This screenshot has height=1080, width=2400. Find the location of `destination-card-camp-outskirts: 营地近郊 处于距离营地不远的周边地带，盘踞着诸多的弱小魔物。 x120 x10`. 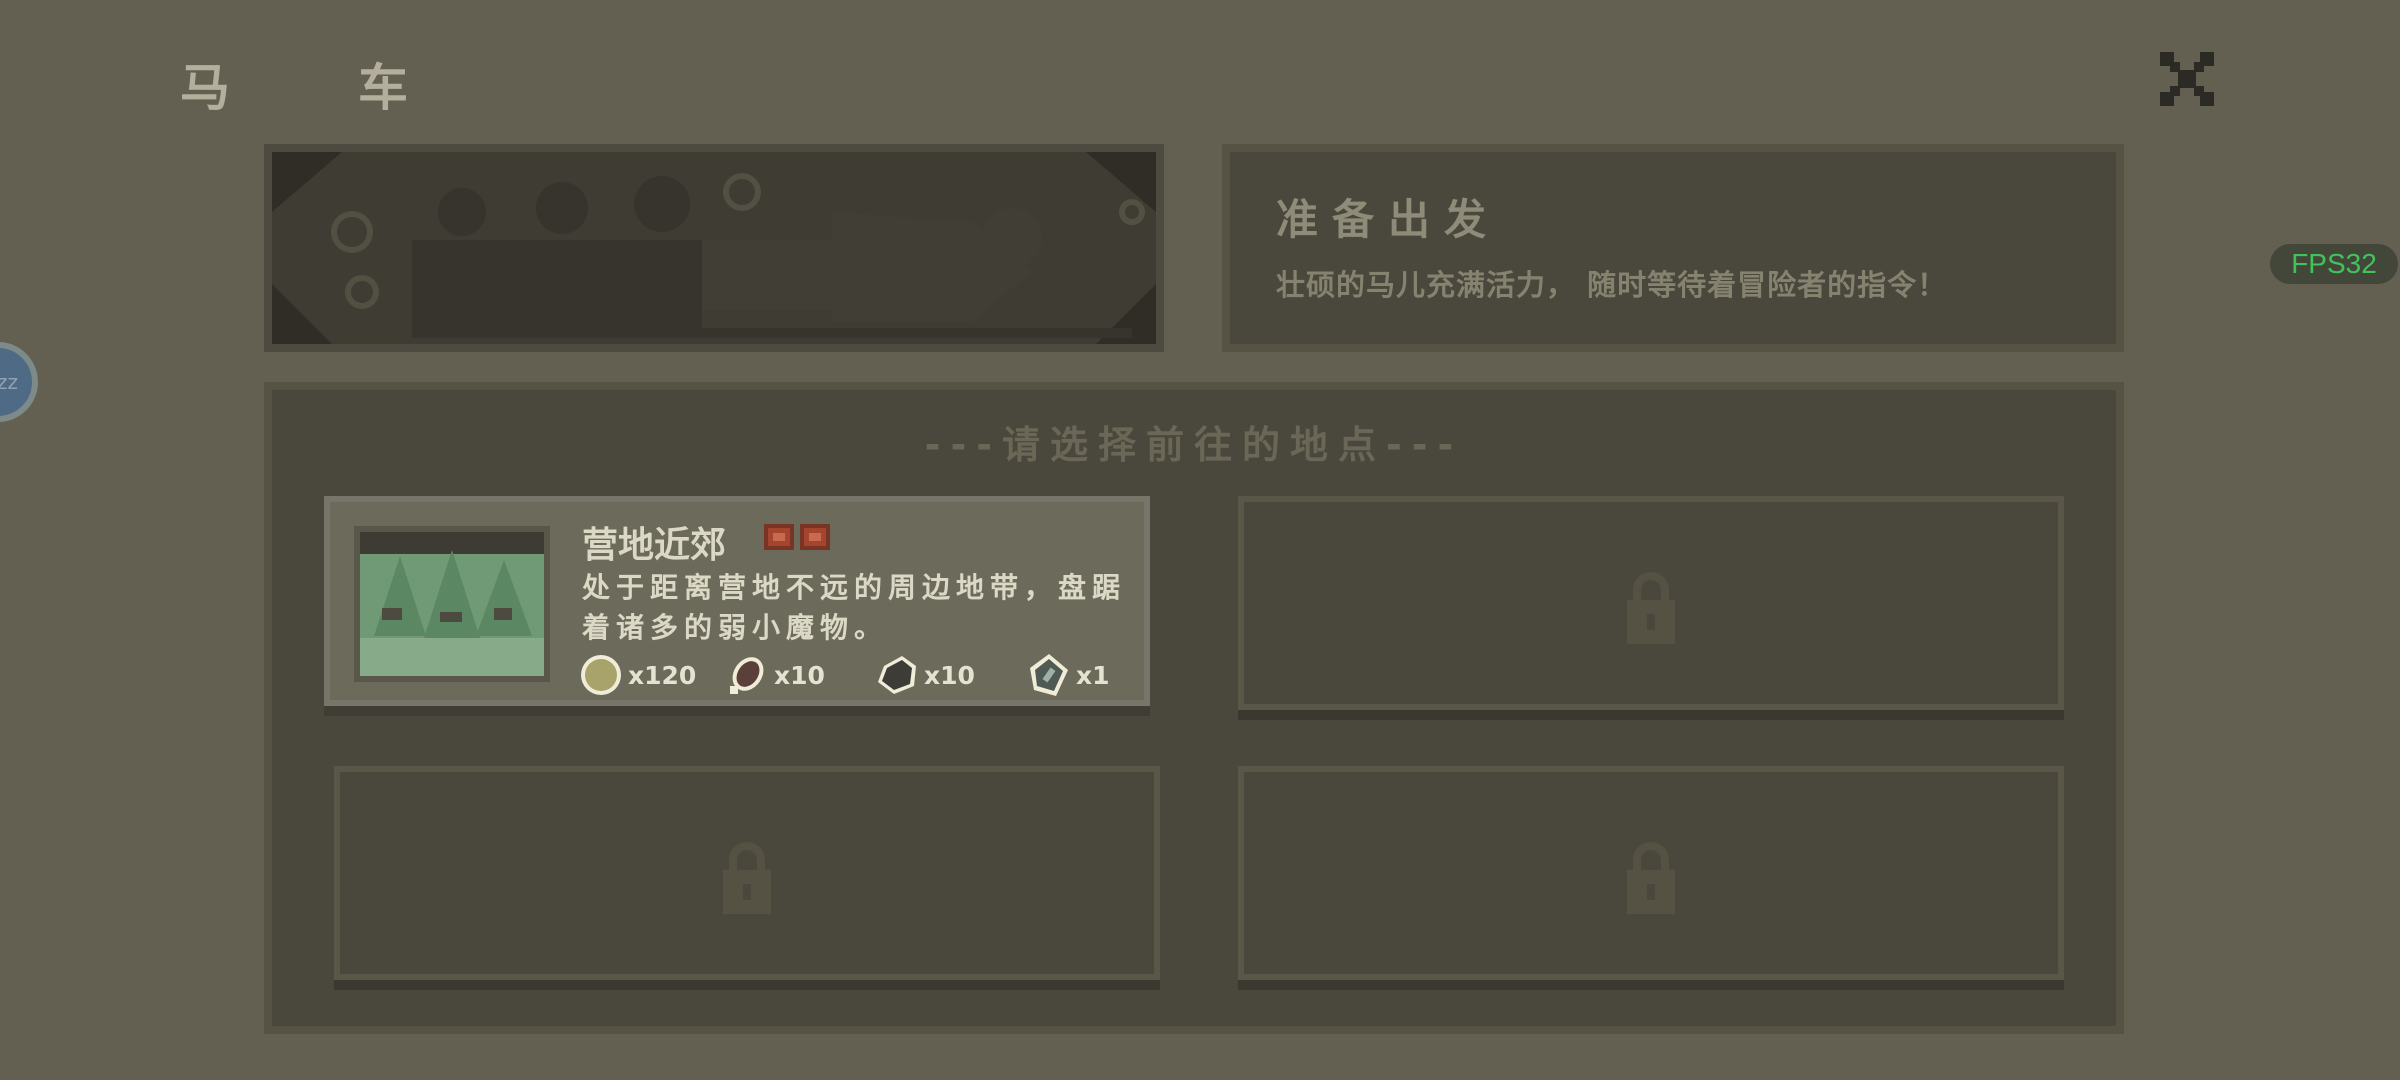

destination-card-camp-outskirts: 营地近郊 处于距离营地不远的周边地带，盘踞着诸多的弱小魔物。 x120 x10 is located at coordinates (737, 601).